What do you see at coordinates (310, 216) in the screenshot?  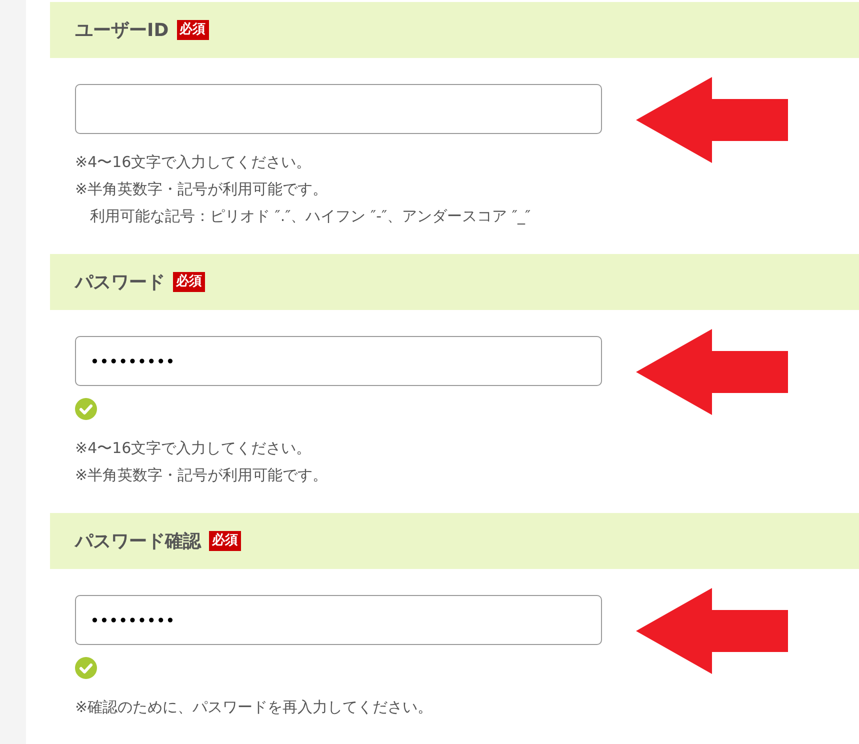 I see `hint-text: 利用可能な記号：ピリオド ″.″、ハイフン ″-″、アンダースコア ″_″` at bounding box center [310, 216].